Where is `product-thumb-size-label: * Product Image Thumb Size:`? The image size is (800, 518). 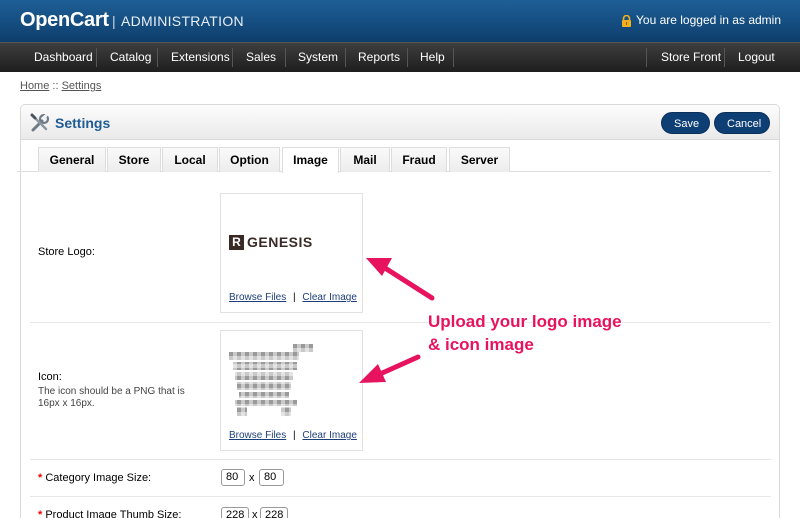 product-thumb-size-label: * Product Image Thumb Size: is located at coordinates (110, 513).